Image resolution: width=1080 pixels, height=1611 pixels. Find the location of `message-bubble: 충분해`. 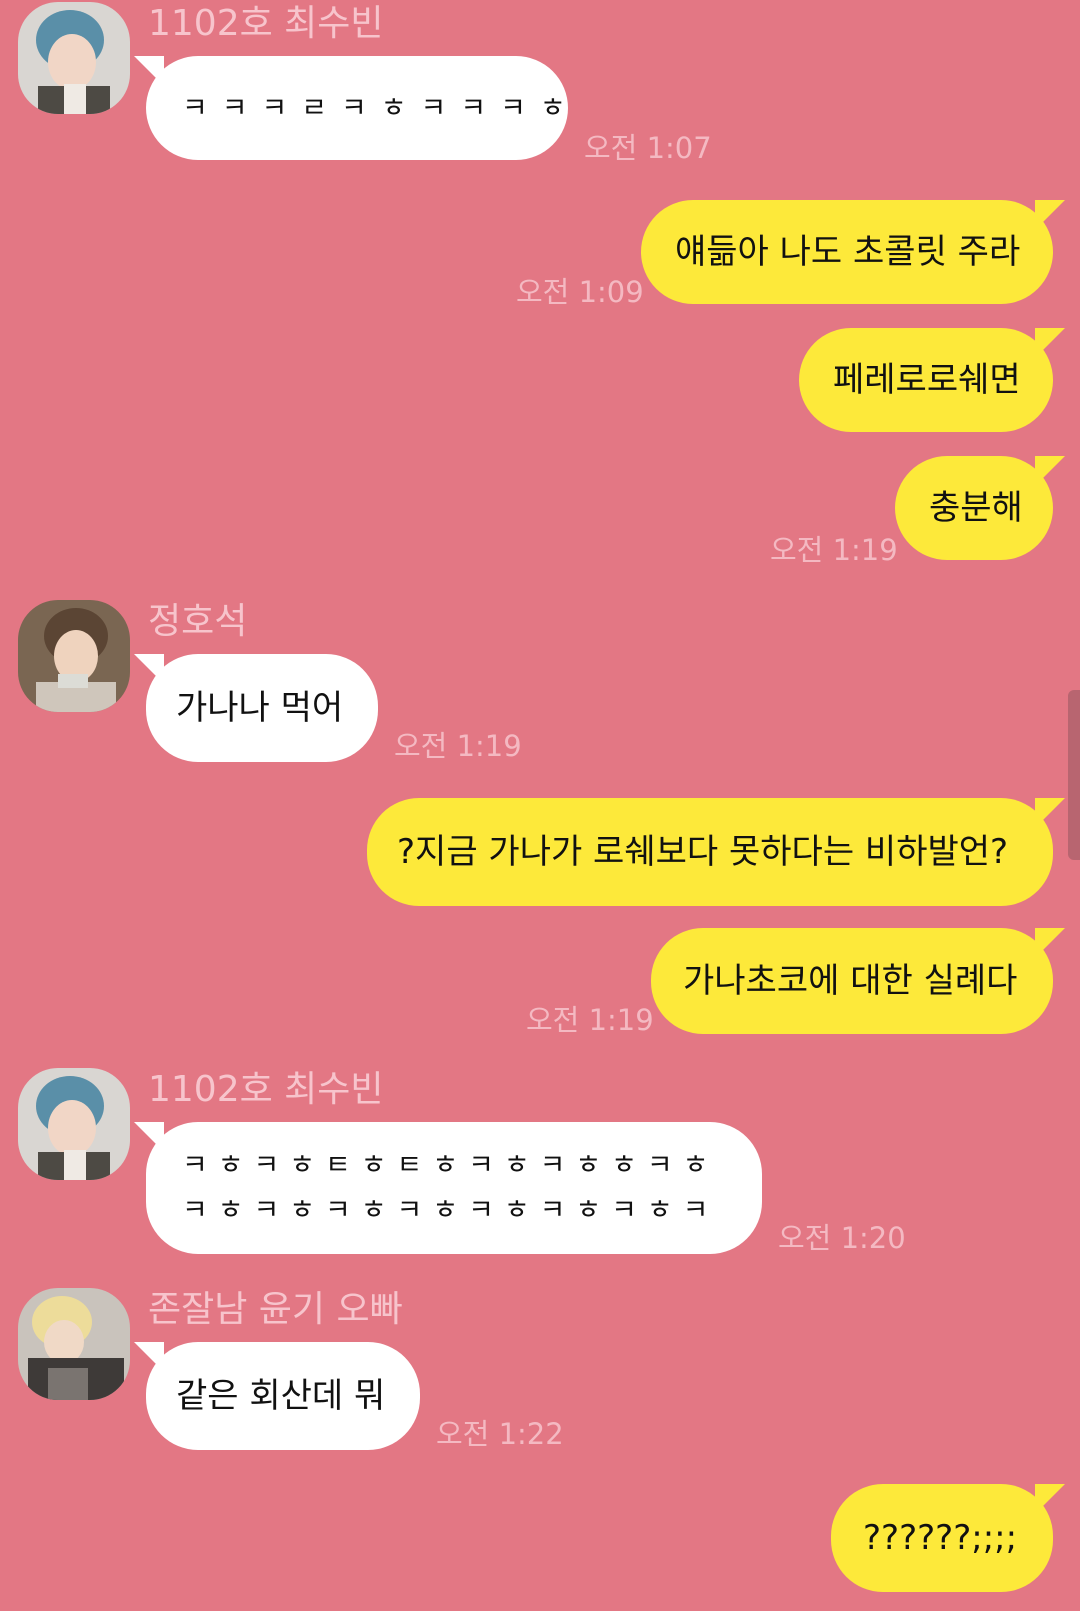

message-bubble: 충분해 is located at coordinates (980, 508).